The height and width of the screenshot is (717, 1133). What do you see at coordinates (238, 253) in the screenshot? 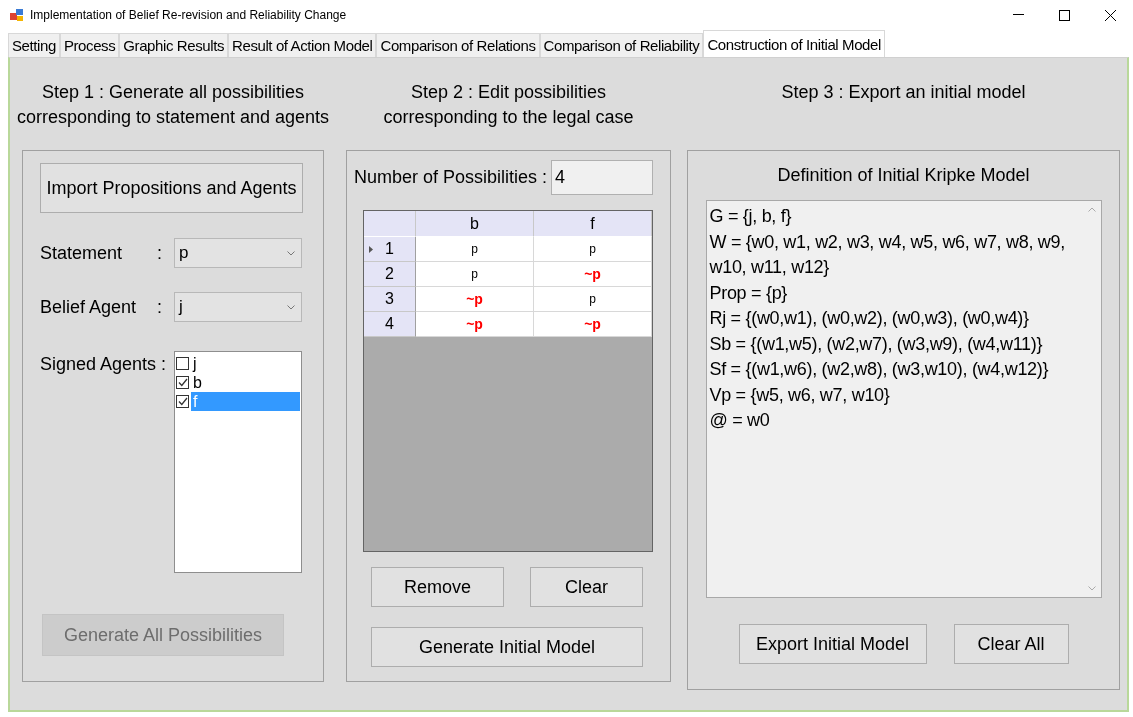
I see `statement-dropdown: p` at bounding box center [238, 253].